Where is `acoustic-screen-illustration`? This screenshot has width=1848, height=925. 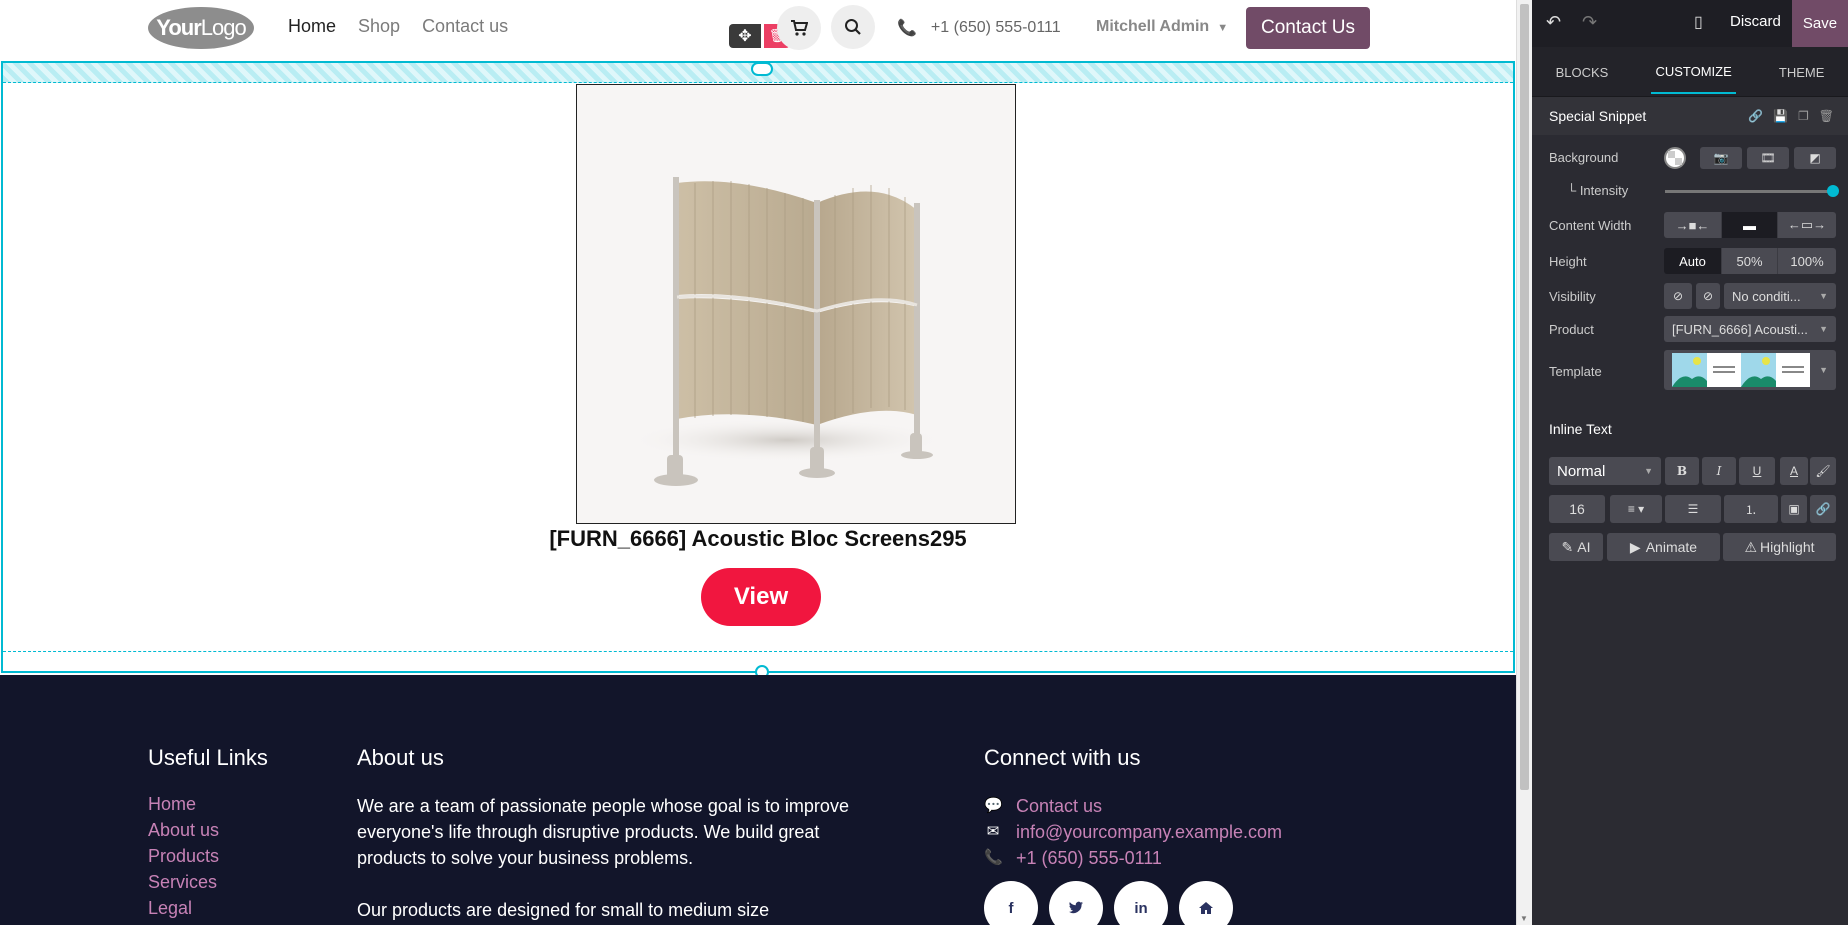
acoustic-screen-illustration is located at coordinates (787, 331).